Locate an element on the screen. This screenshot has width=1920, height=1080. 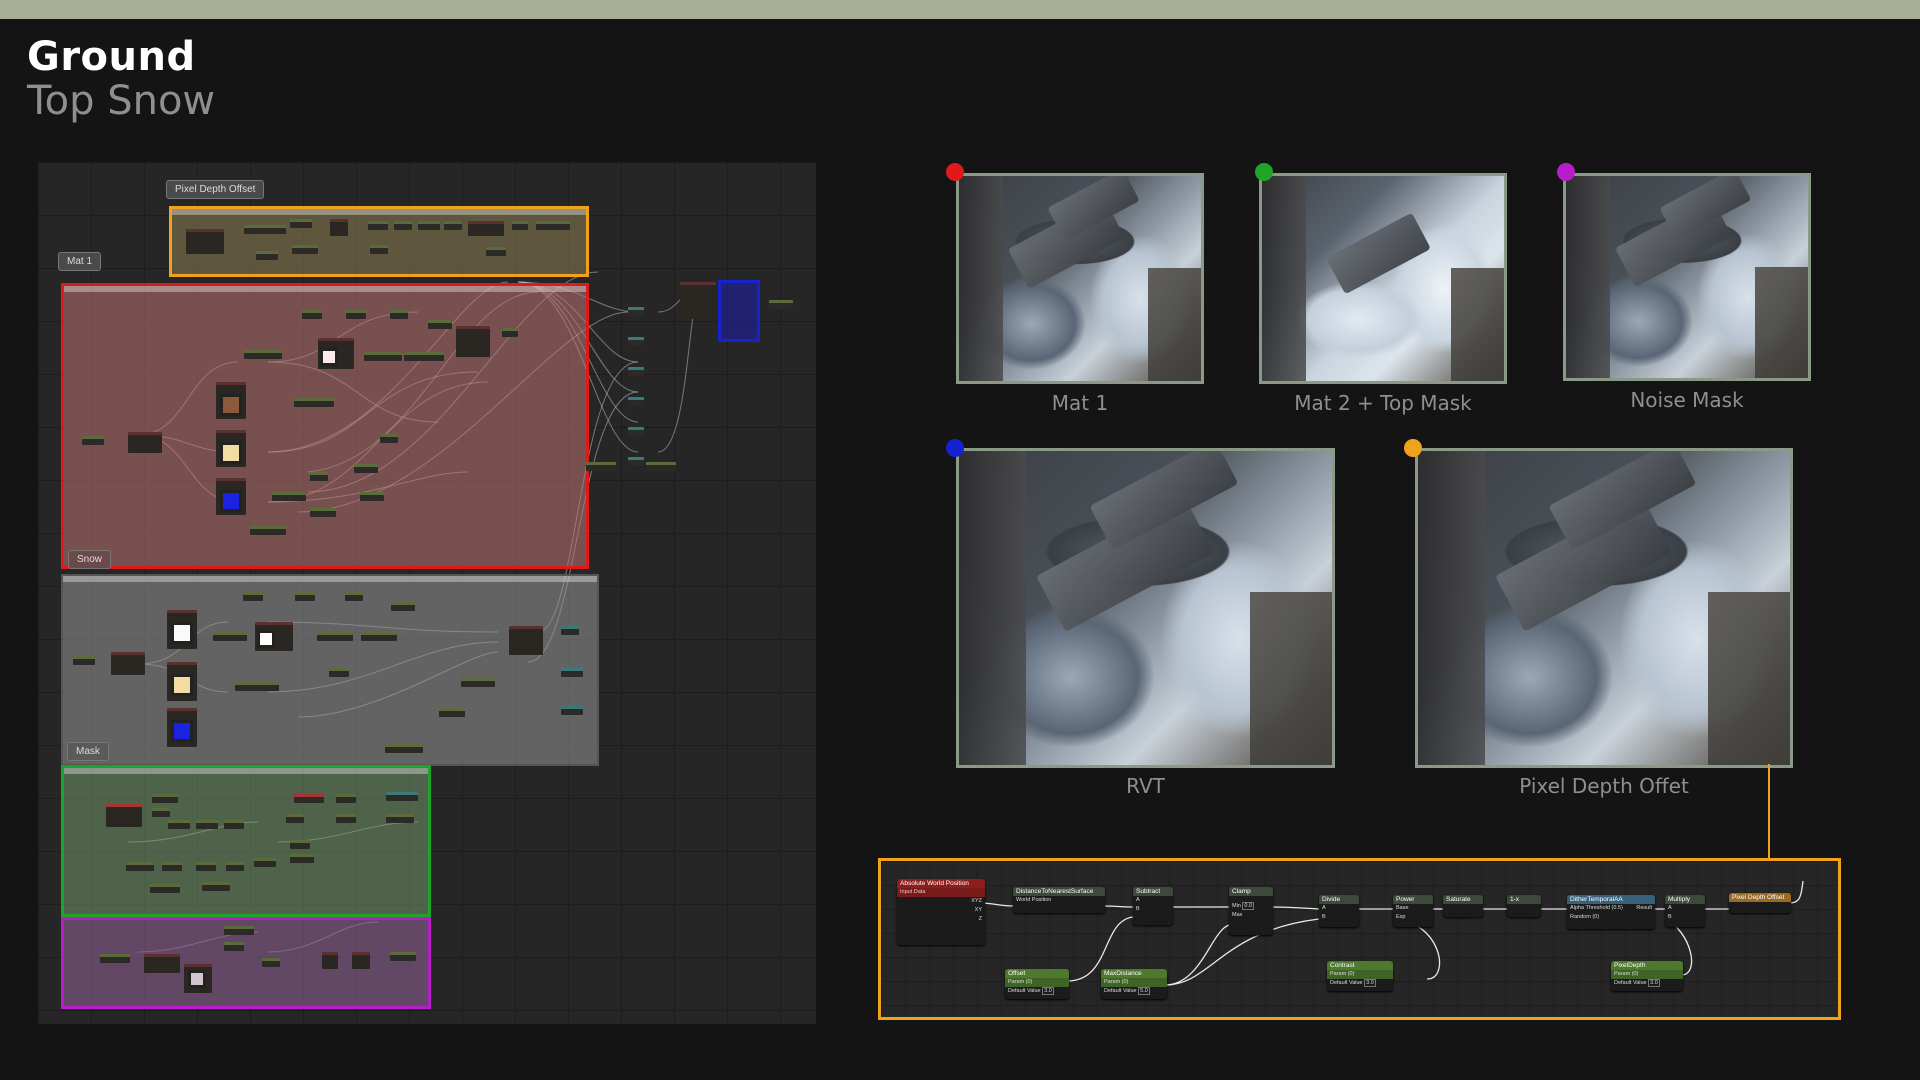
pin-base: Base is located at coordinates (1413, 908).